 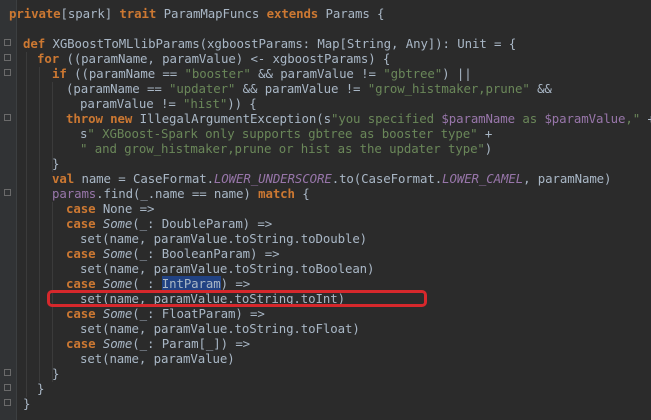 What do you see at coordinates (177, 193) in the screenshot?
I see `code-token: .find(_.name == name)` at bounding box center [177, 193].